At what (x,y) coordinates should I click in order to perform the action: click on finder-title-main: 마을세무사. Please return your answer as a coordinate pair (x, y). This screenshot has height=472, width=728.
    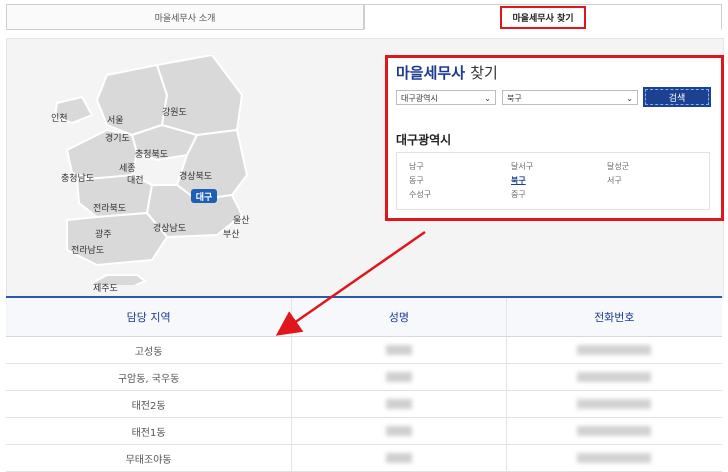
    Looking at the image, I should click on (431, 73).